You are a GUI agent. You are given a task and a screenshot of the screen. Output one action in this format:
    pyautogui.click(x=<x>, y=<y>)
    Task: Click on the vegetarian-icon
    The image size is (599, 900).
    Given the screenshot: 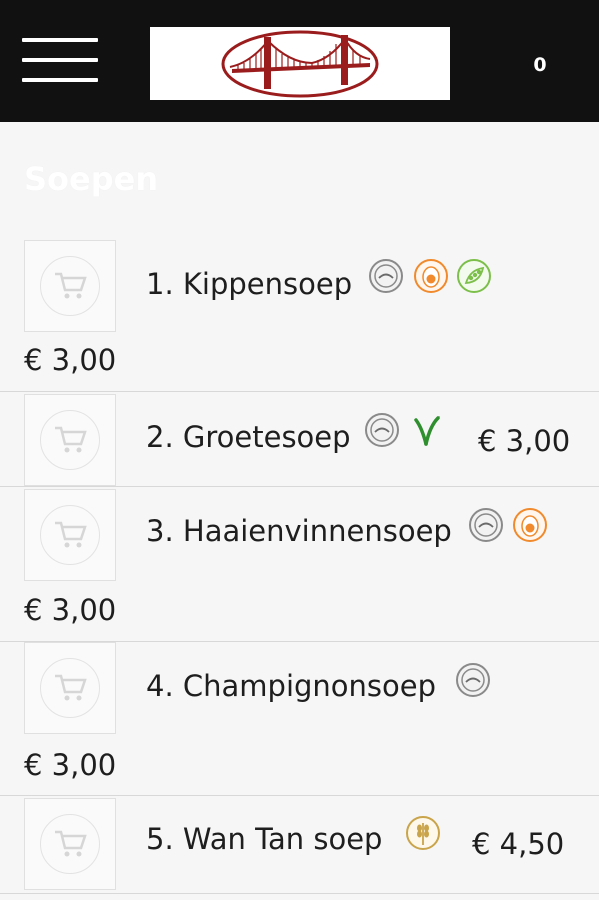 What is the action you would take?
    pyautogui.click(x=427, y=431)
    